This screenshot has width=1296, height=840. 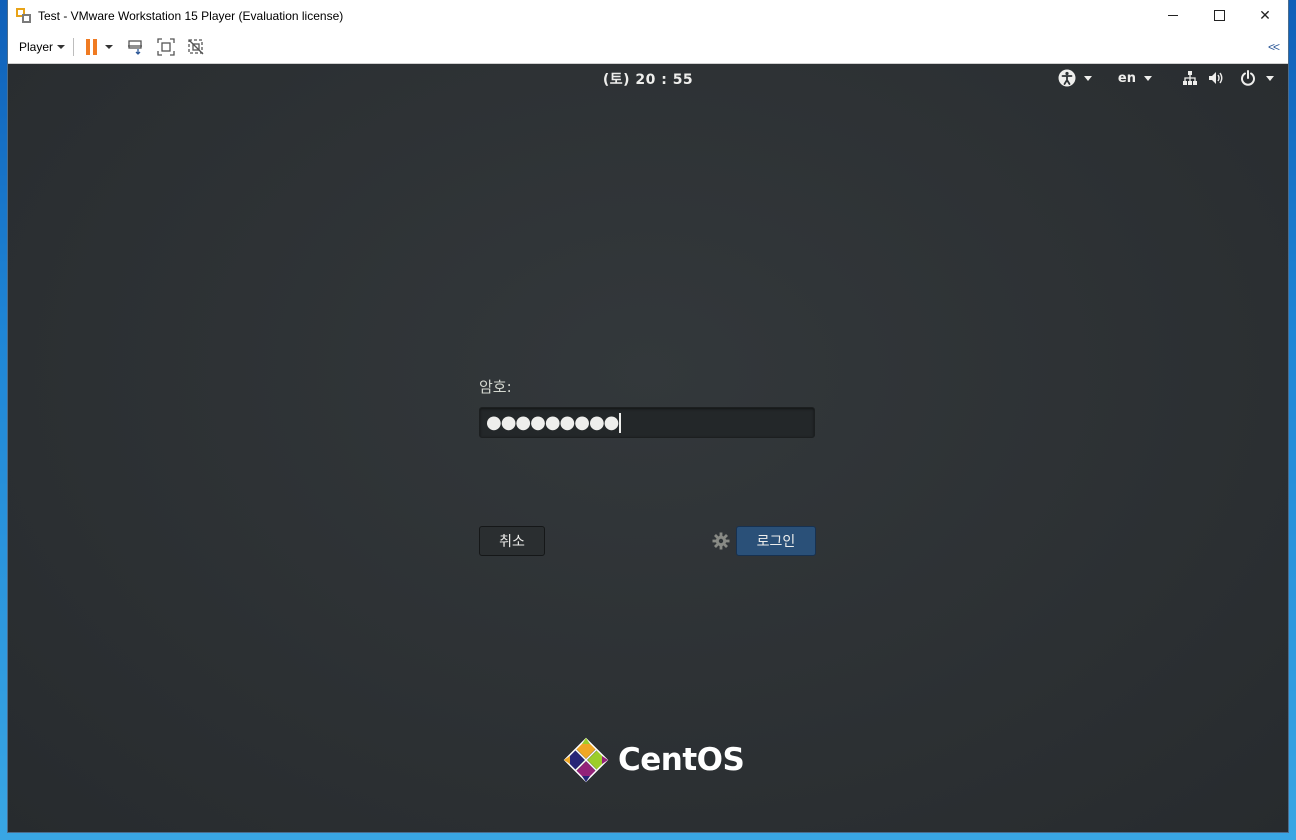 What do you see at coordinates (512, 541) in the screenshot?
I see `cancel-button: 취소` at bounding box center [512, 541].